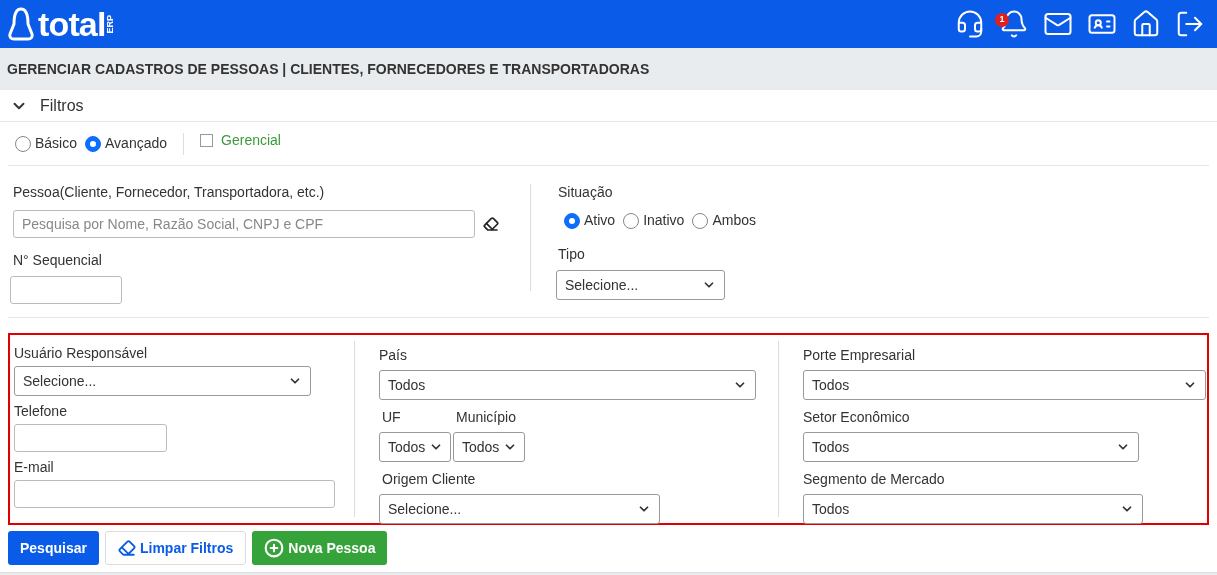 This screenshot has width=1217, height=575. Describe the element at coordinates (244, 224) in the screenshot. I see `input-field: Pesquisa por Nome, Razão Social, CNPJ e CPF` at that location.